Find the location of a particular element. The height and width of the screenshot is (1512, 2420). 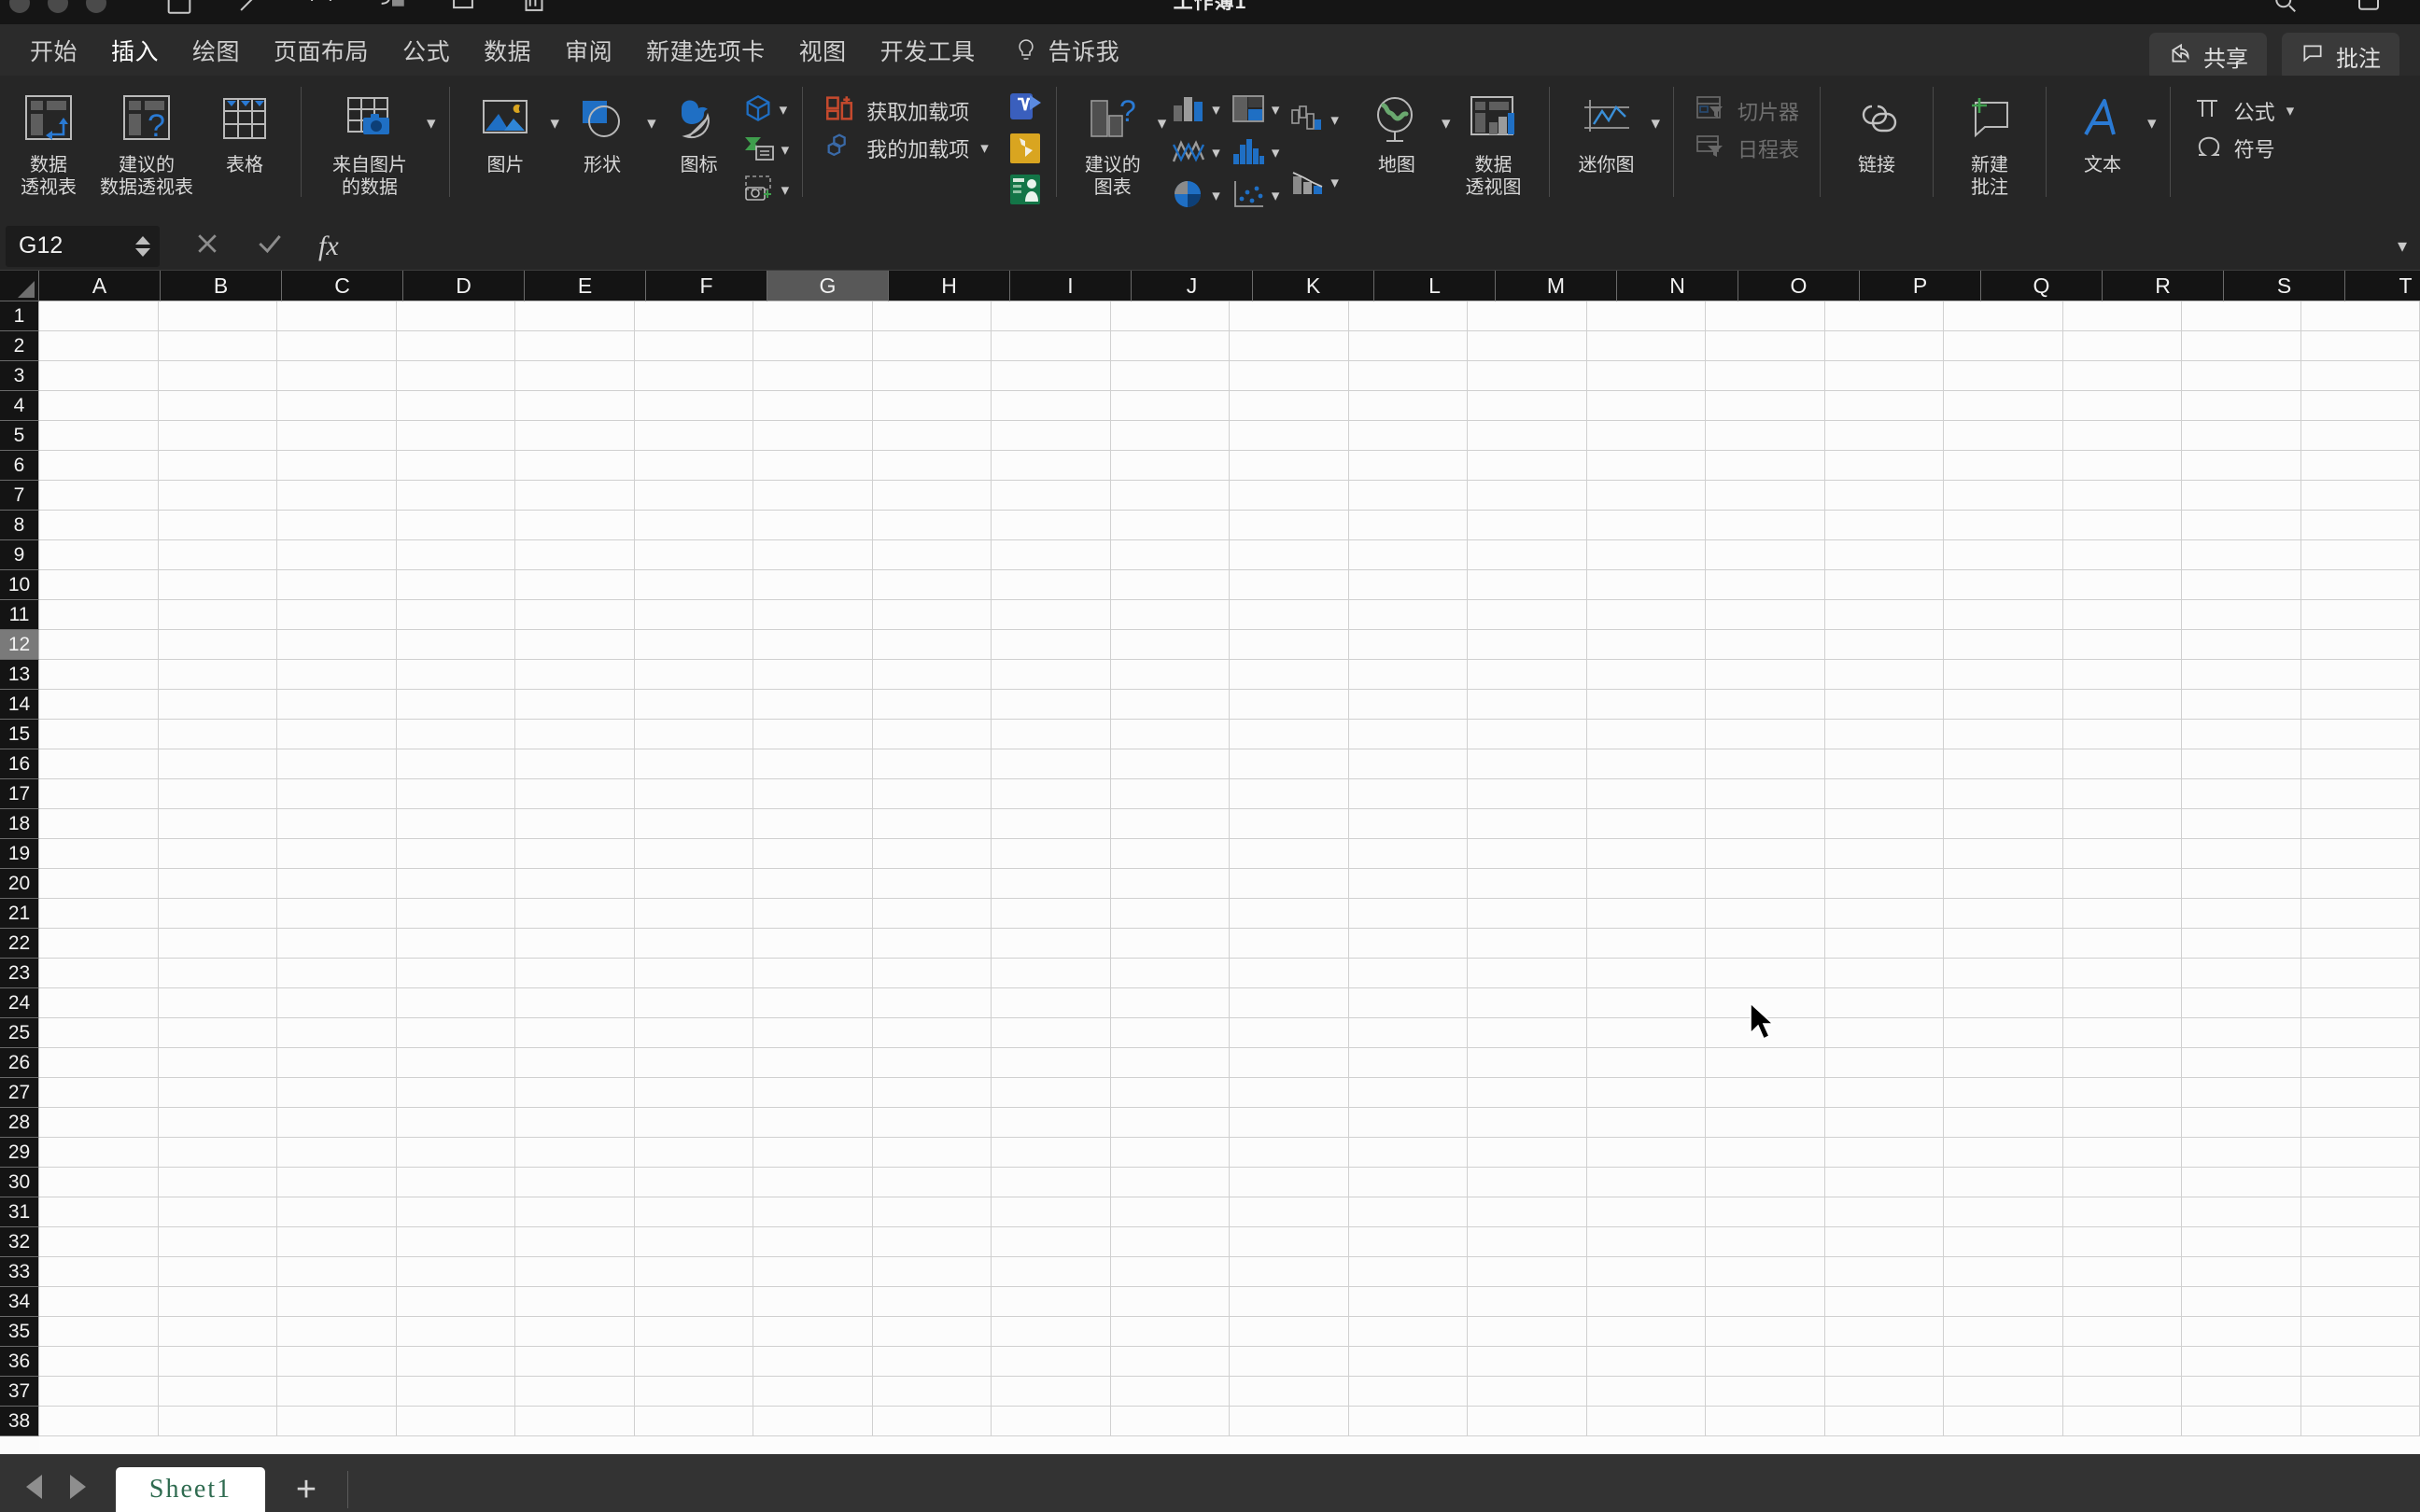

cell-E30 is located at coordinates (575, 1182).